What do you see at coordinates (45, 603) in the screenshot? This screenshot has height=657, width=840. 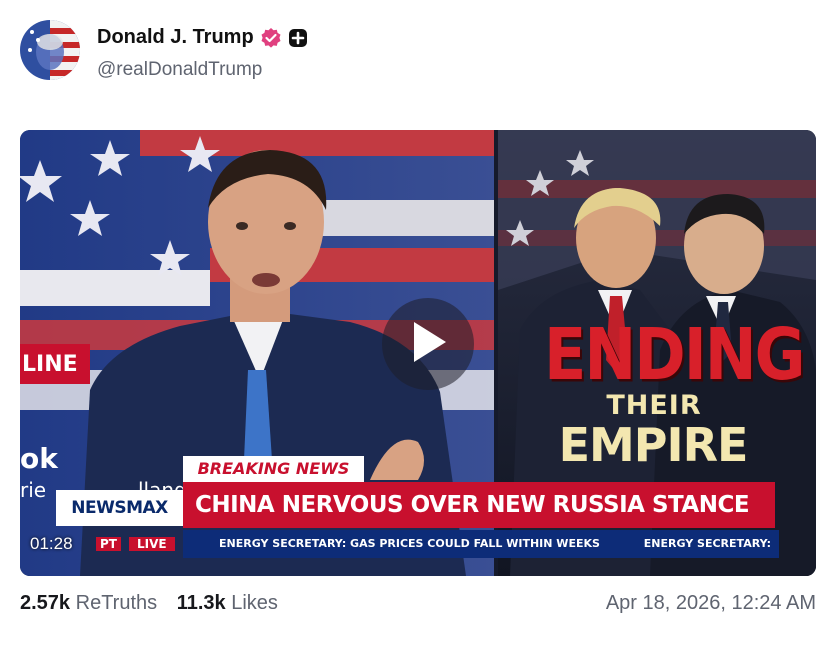 I see `retruths-count: 2.57k` at bounding box center [45, 603].